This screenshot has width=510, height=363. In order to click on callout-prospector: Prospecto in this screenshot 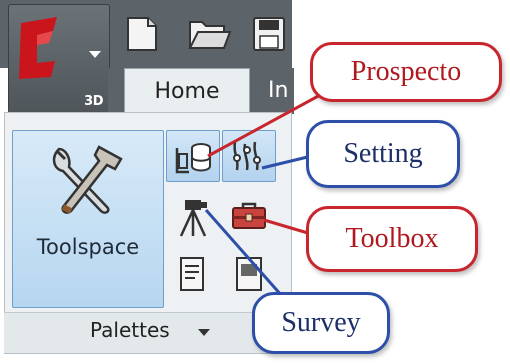, I will do `click(406, 72)`.